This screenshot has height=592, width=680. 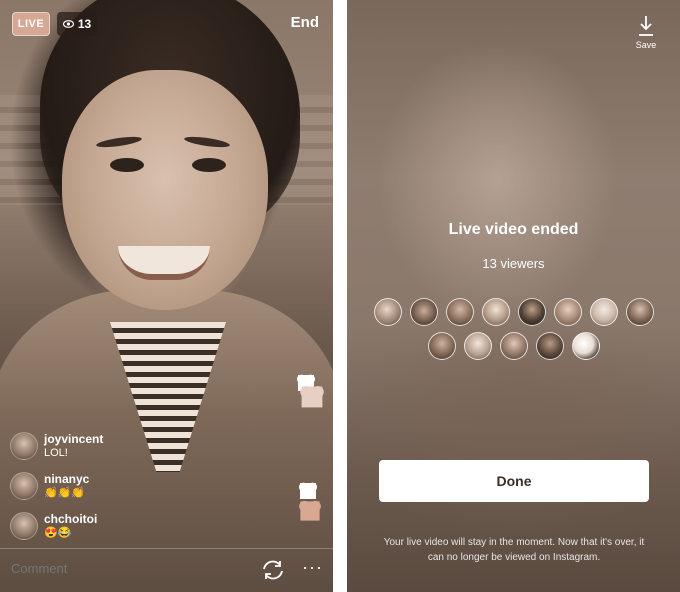 I want to click on comment-username: joyvincent, so click(x=73, y=439).